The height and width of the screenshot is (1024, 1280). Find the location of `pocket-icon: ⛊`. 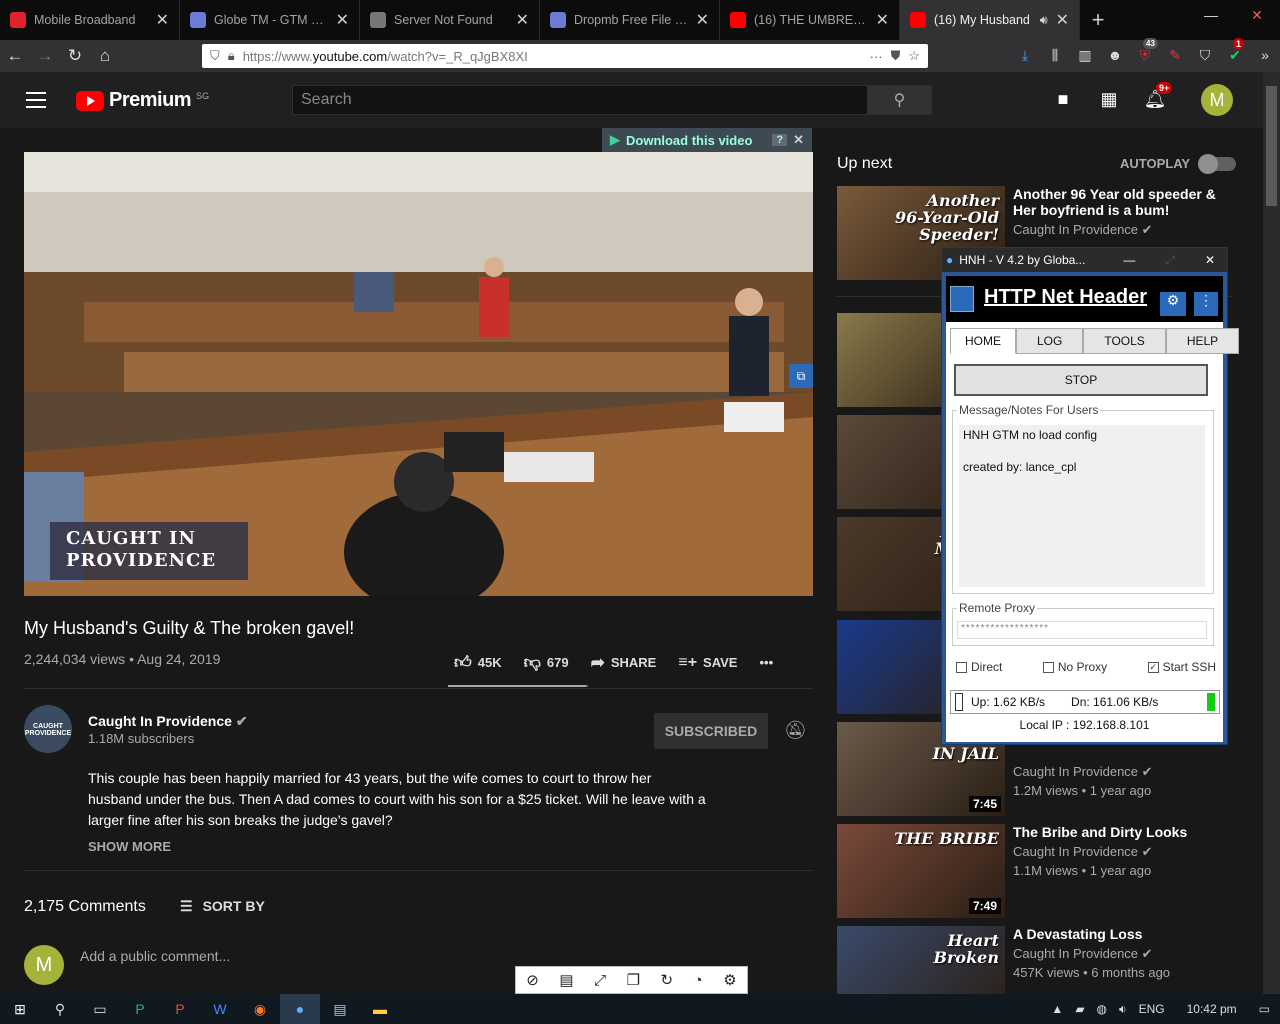

pocket-icon: ⛊ is located at coordinates (896, 56).